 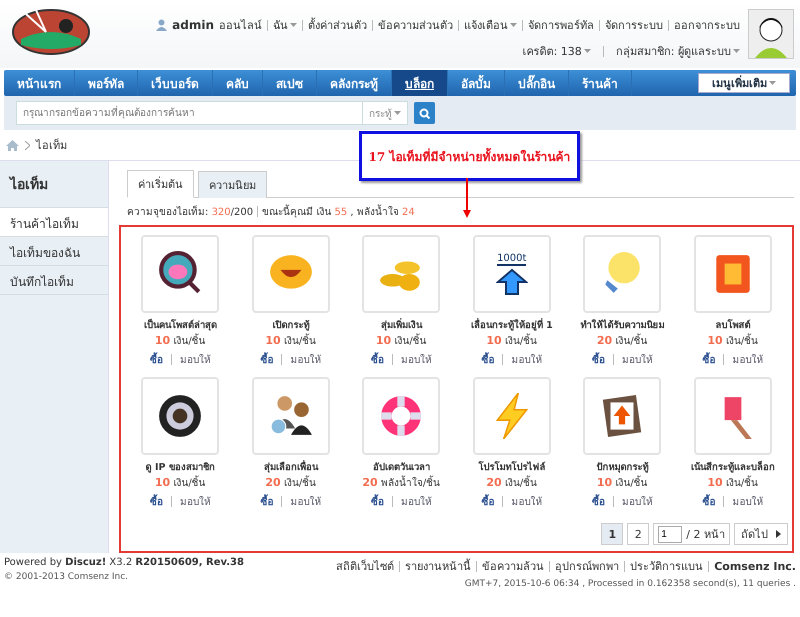 What do you see at coordinates (438, 566) in the screenshot?
I see `footer-link: รายงานหน้านี้` at bounding box center [438, 566].